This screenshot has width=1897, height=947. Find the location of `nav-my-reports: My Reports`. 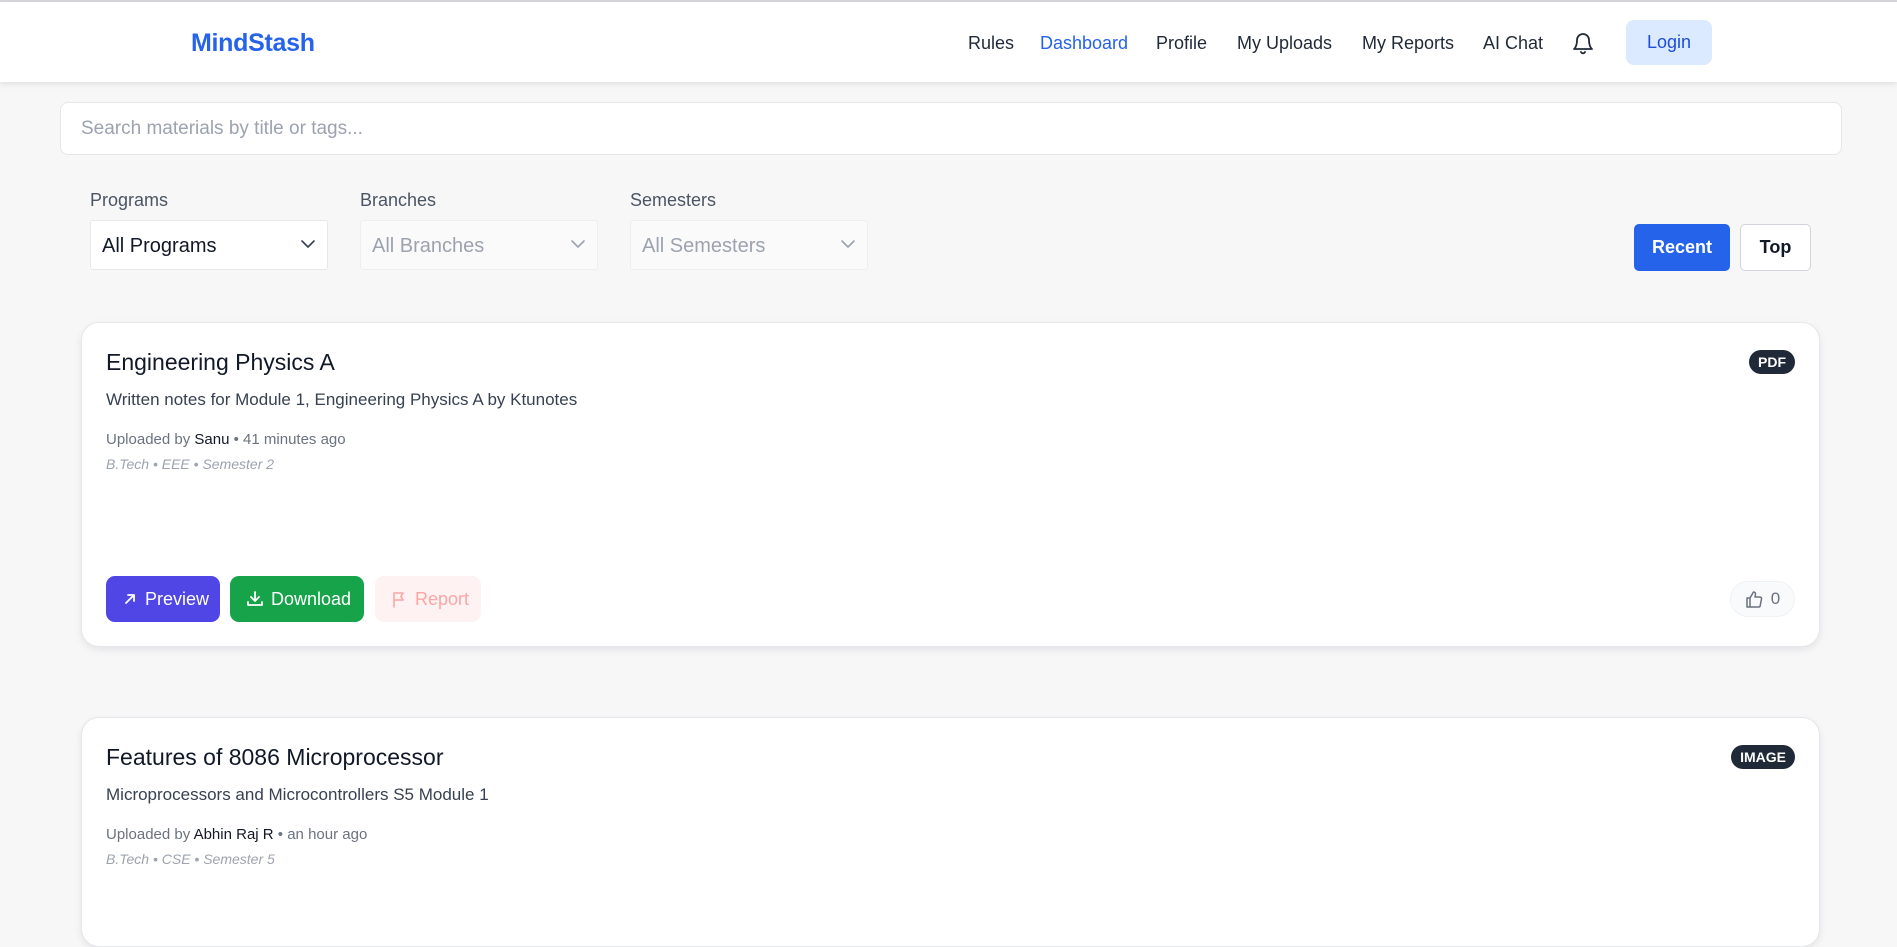

nav-my-reports: My Reports is located at coordinates (1408, 43).